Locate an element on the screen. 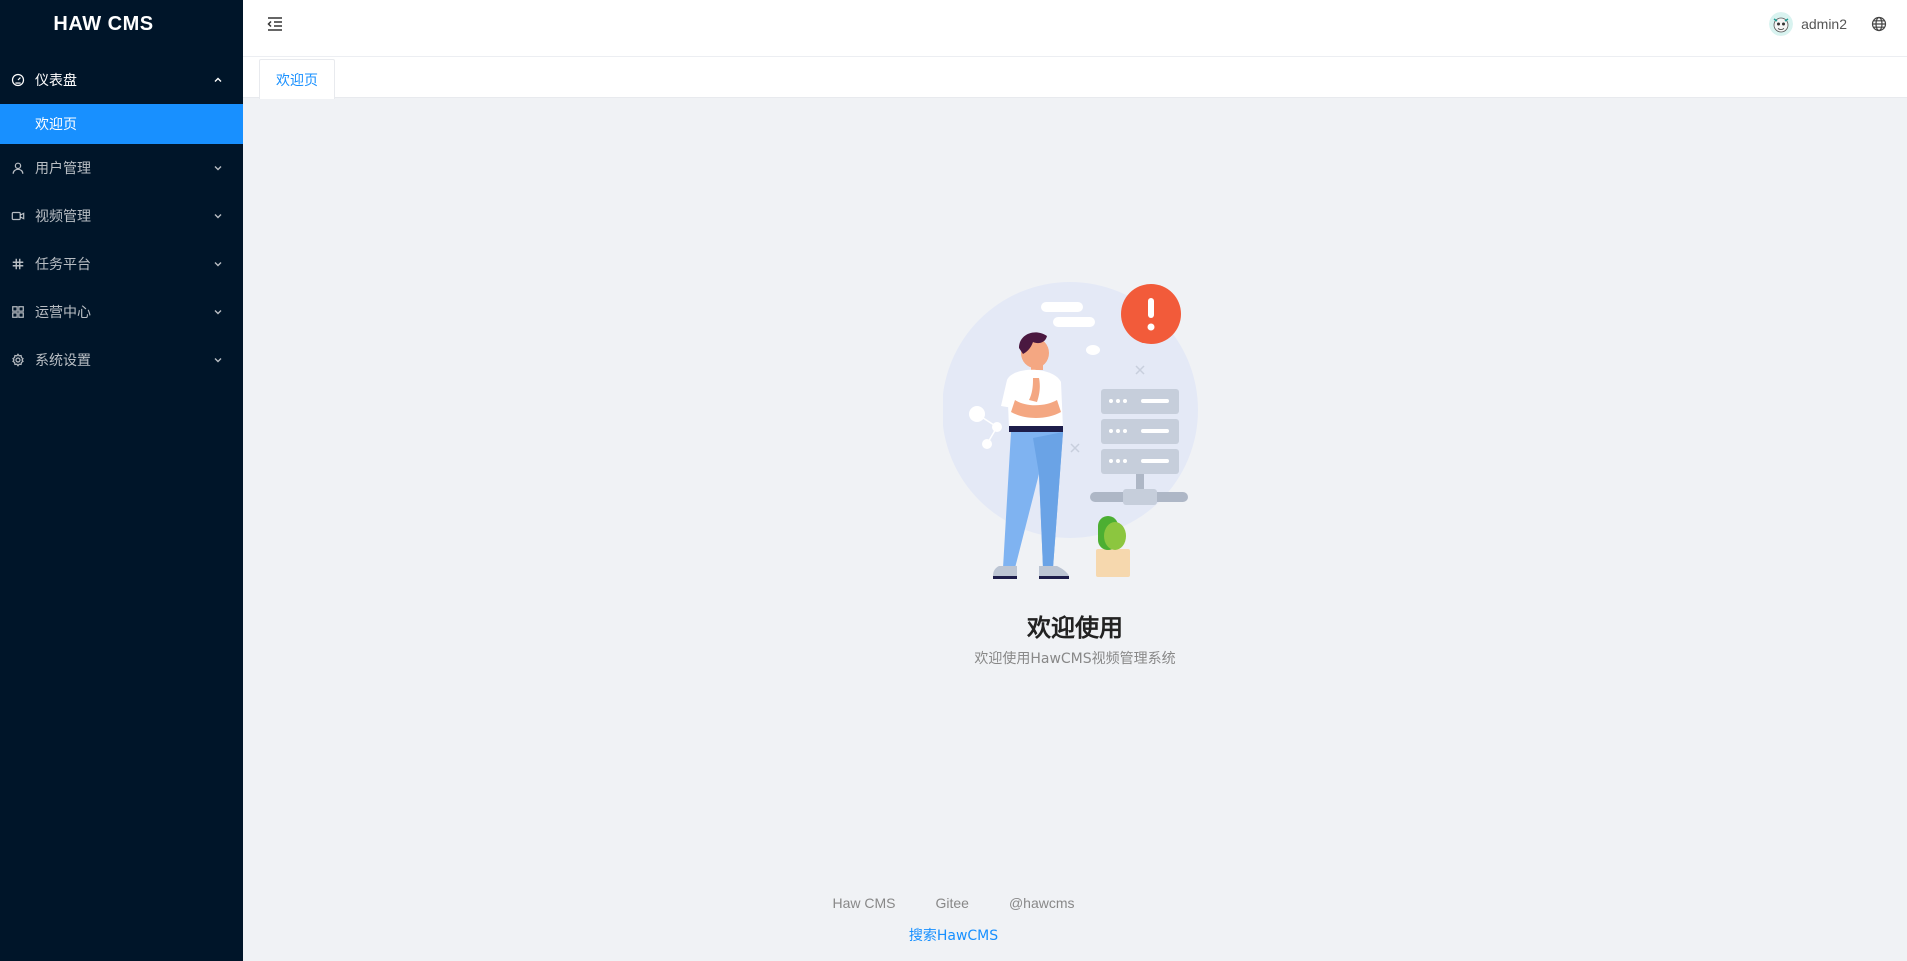  footer-link-gitee: Gitee is located at coordinates (951, 903).